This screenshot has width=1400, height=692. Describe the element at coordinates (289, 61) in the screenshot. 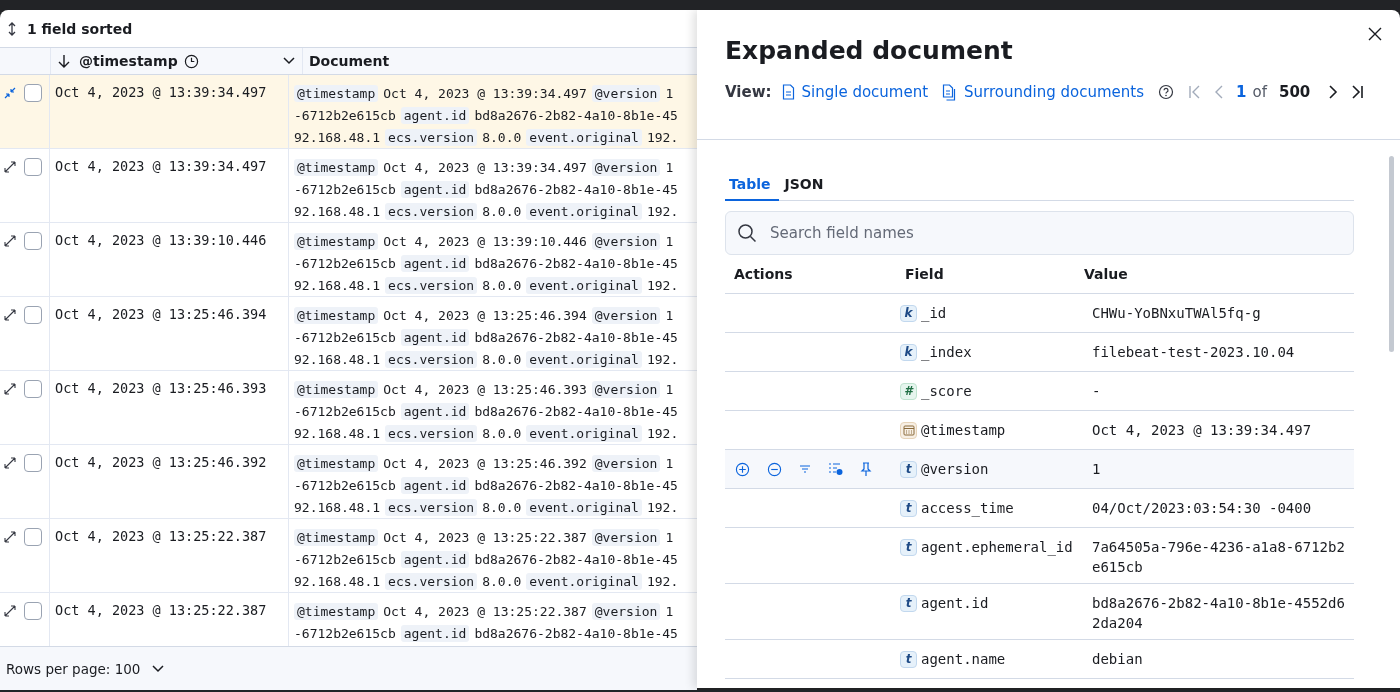

I see `chevron-down-icon` at that location.